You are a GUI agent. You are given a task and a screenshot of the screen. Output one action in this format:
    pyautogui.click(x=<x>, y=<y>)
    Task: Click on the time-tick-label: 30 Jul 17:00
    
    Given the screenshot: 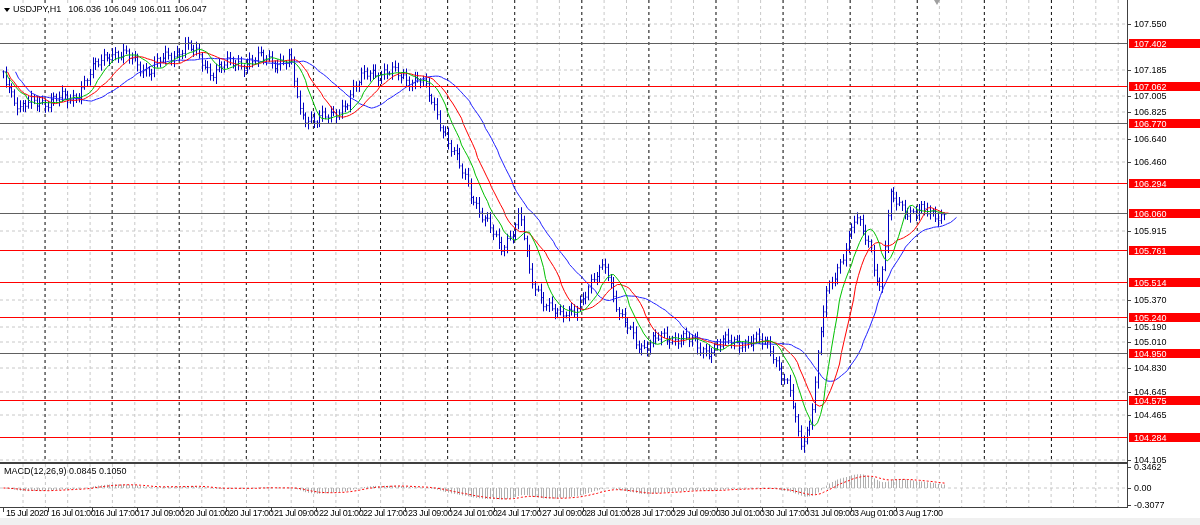 What is the action you would take?
    pyautogui.click(x=787, y=513)
    